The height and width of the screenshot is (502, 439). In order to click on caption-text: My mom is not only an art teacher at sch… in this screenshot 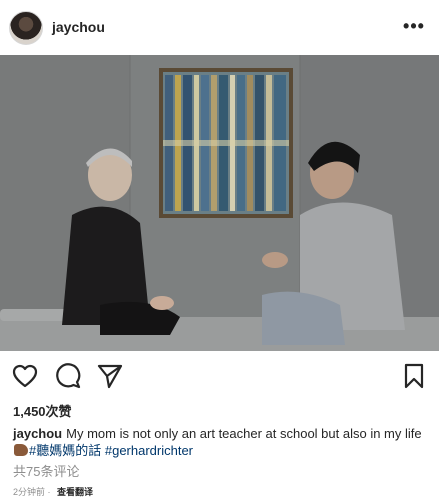, I will do `click(244, 433)`.